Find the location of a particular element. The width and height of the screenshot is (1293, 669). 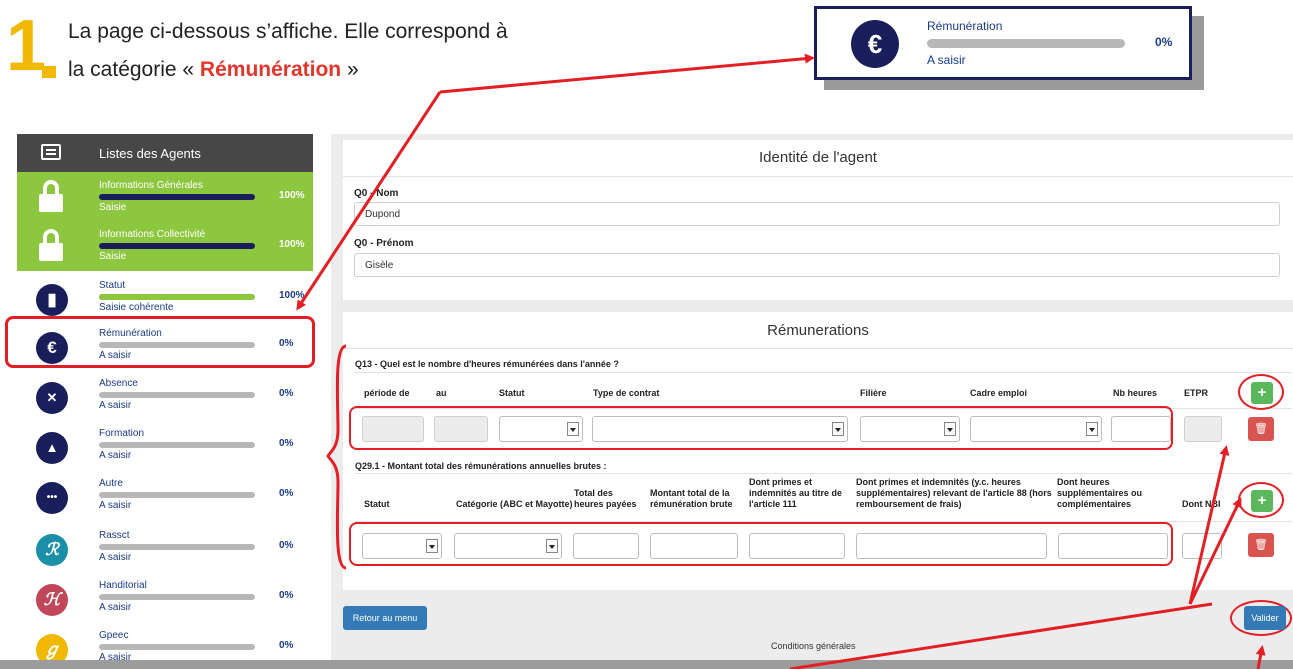

arrow-to-validate is located at coordinates (1260, 657).